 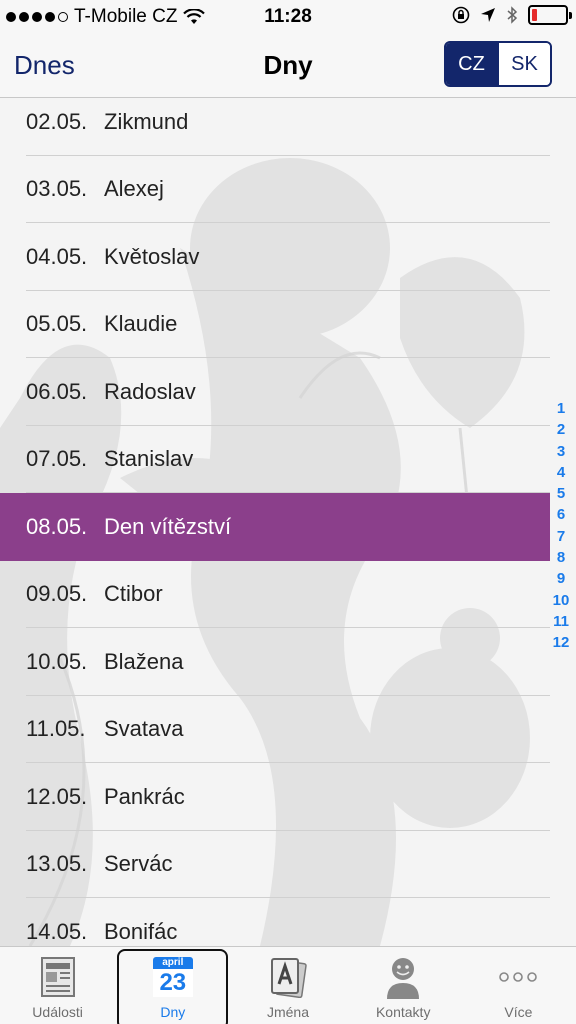 What do you see at coordinates (275, 865) in the screenshot?
I see `list-item: 13.05. Servác` at bounding box center [275, 865].